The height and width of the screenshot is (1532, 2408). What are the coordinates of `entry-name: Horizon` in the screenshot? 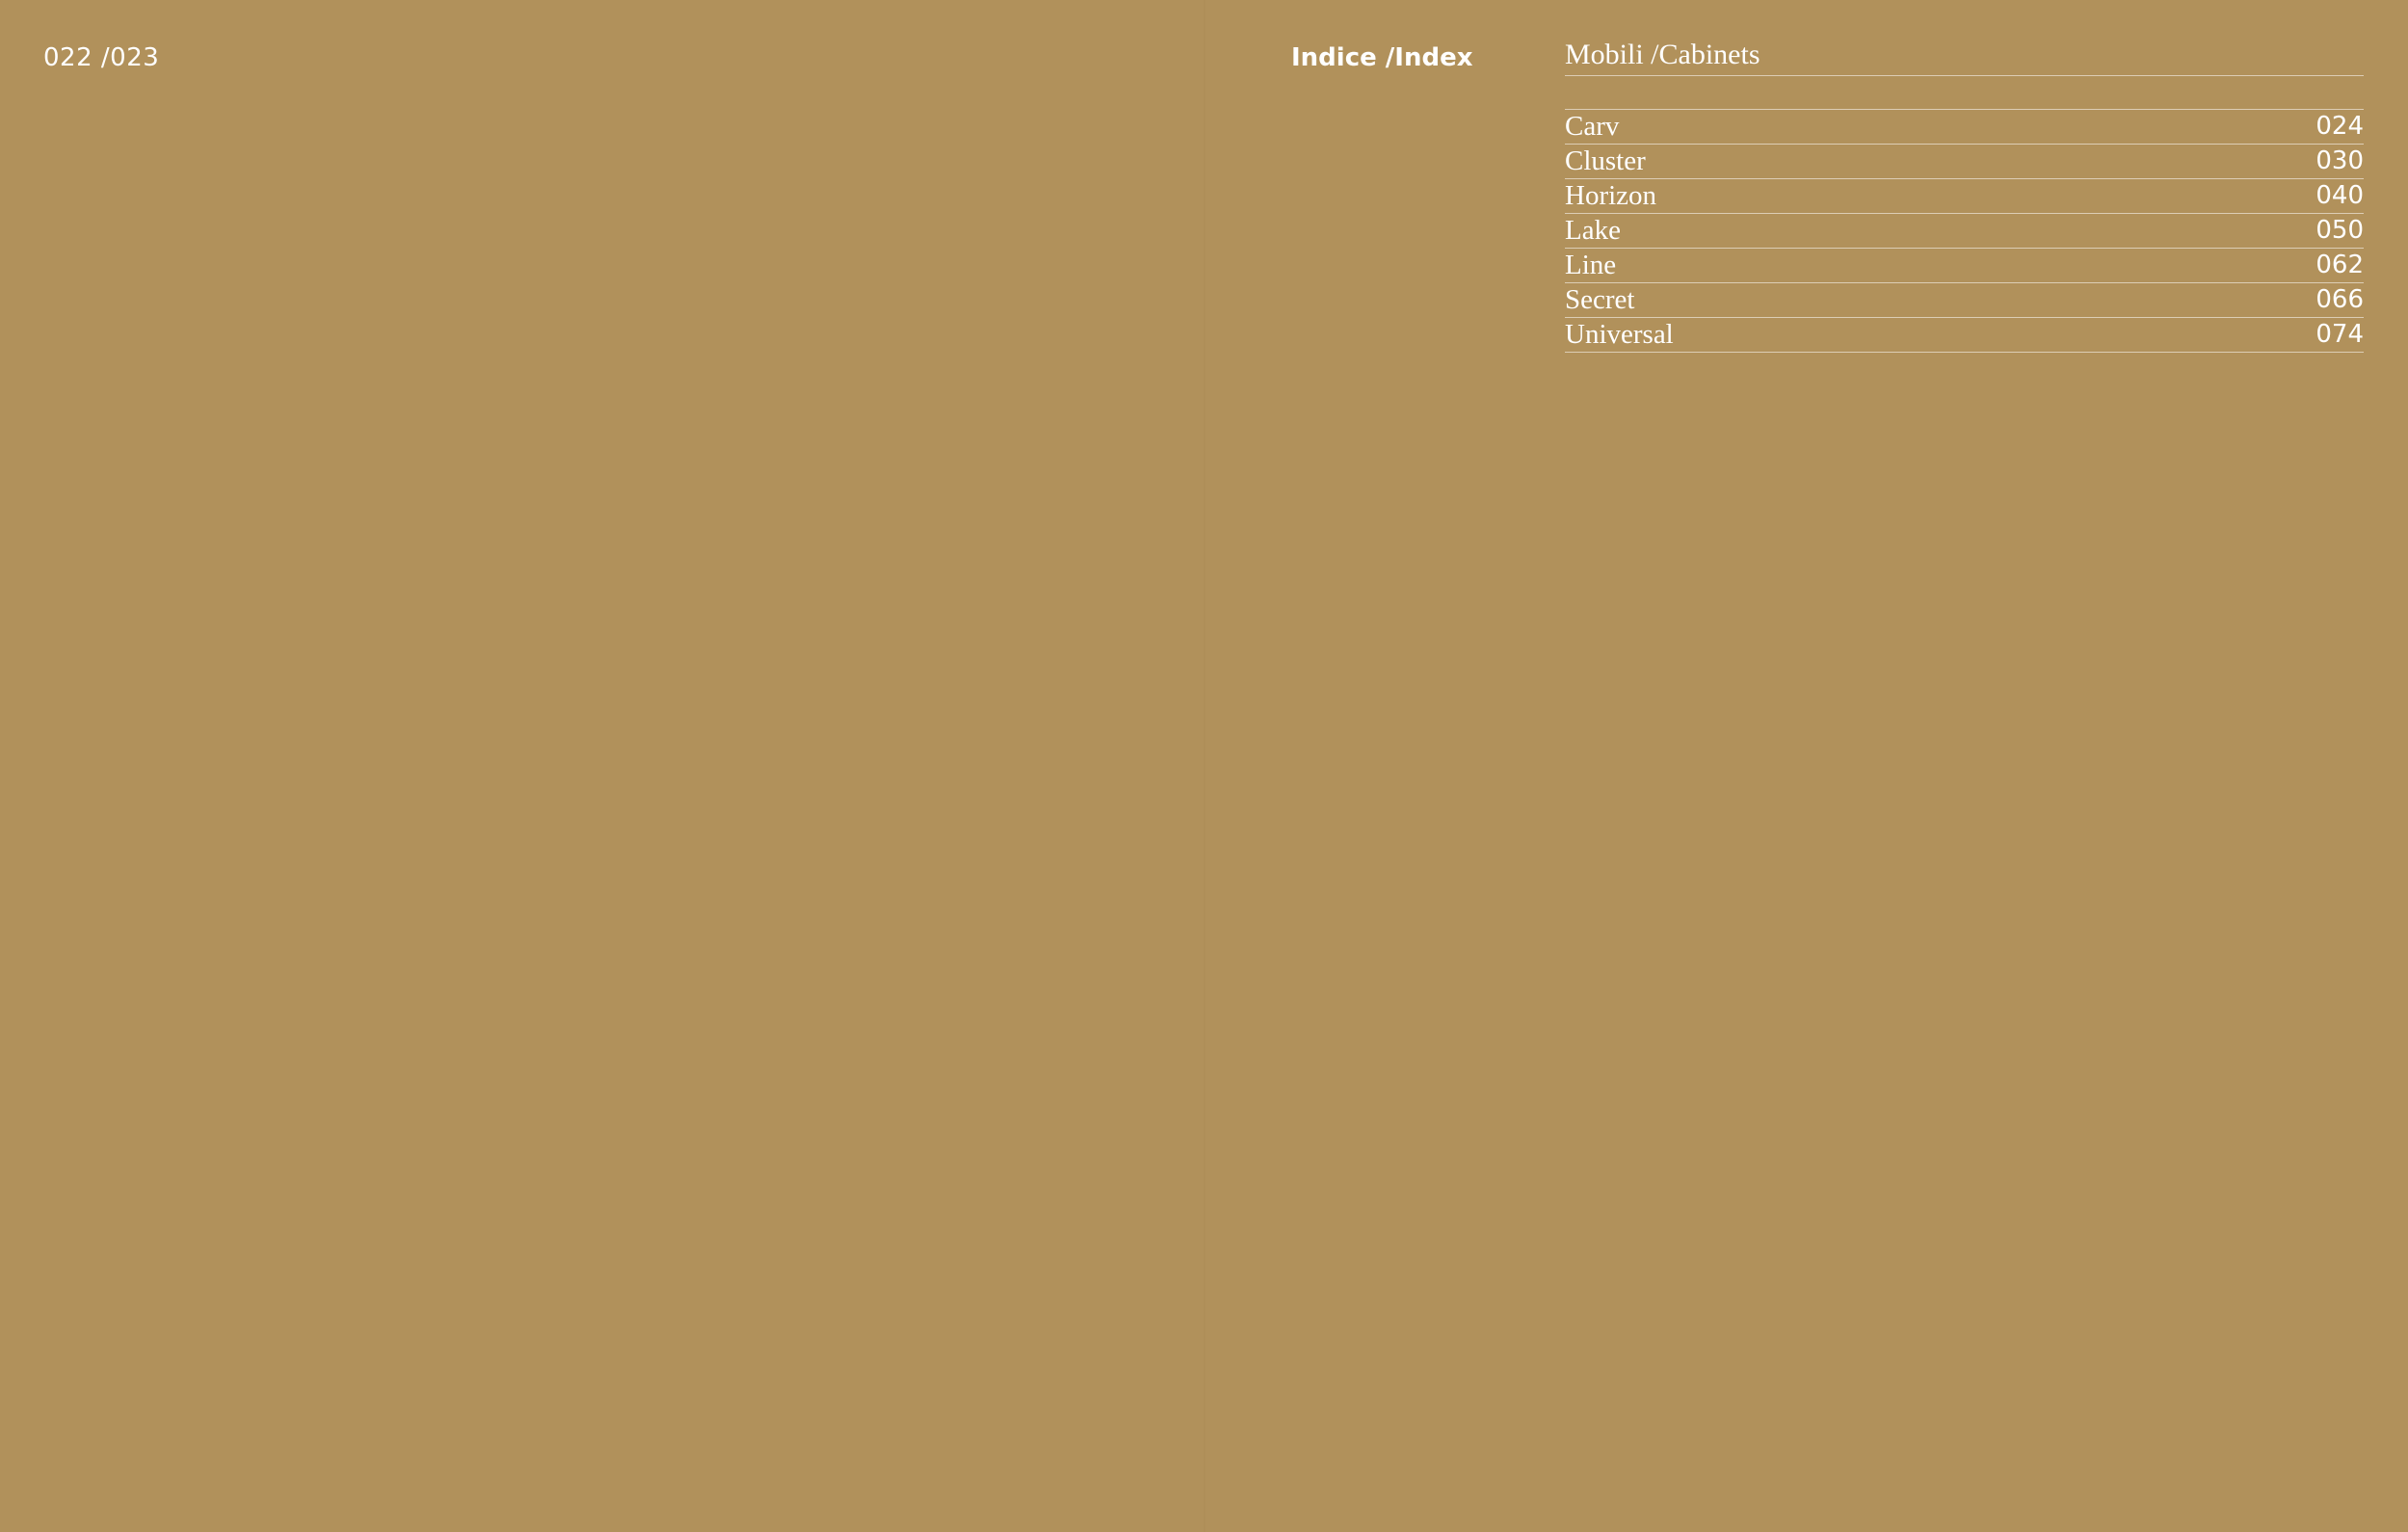 It's located at (1611, 195).